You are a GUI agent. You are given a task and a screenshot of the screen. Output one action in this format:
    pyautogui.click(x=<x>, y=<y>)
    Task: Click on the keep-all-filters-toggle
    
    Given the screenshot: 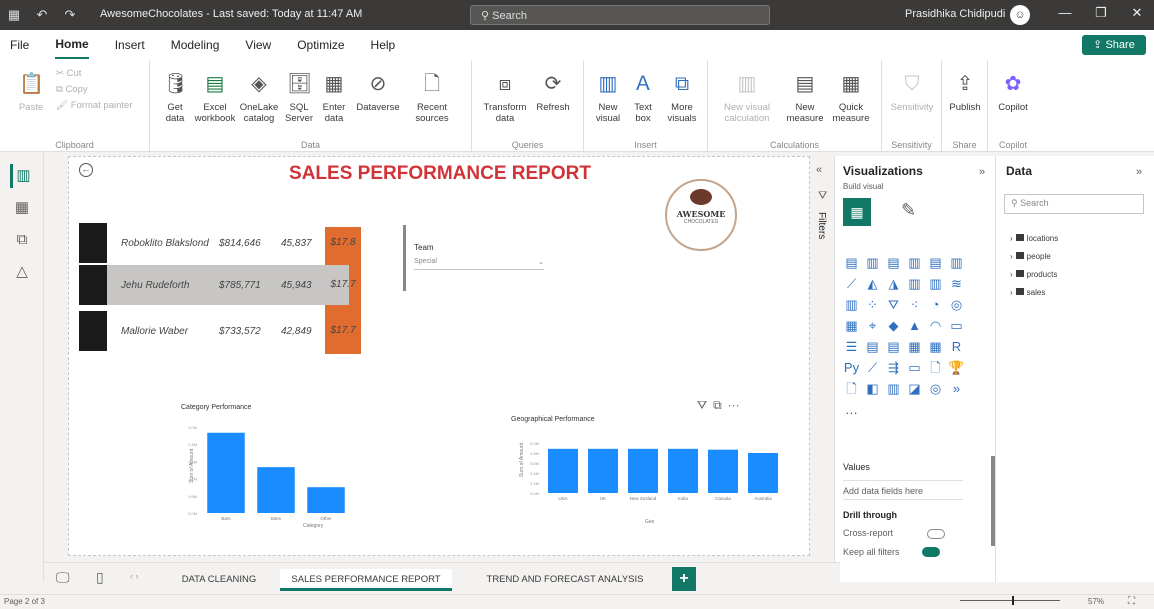 What is the action you would take?
    pyautogui.click(x=930, y=552)
    